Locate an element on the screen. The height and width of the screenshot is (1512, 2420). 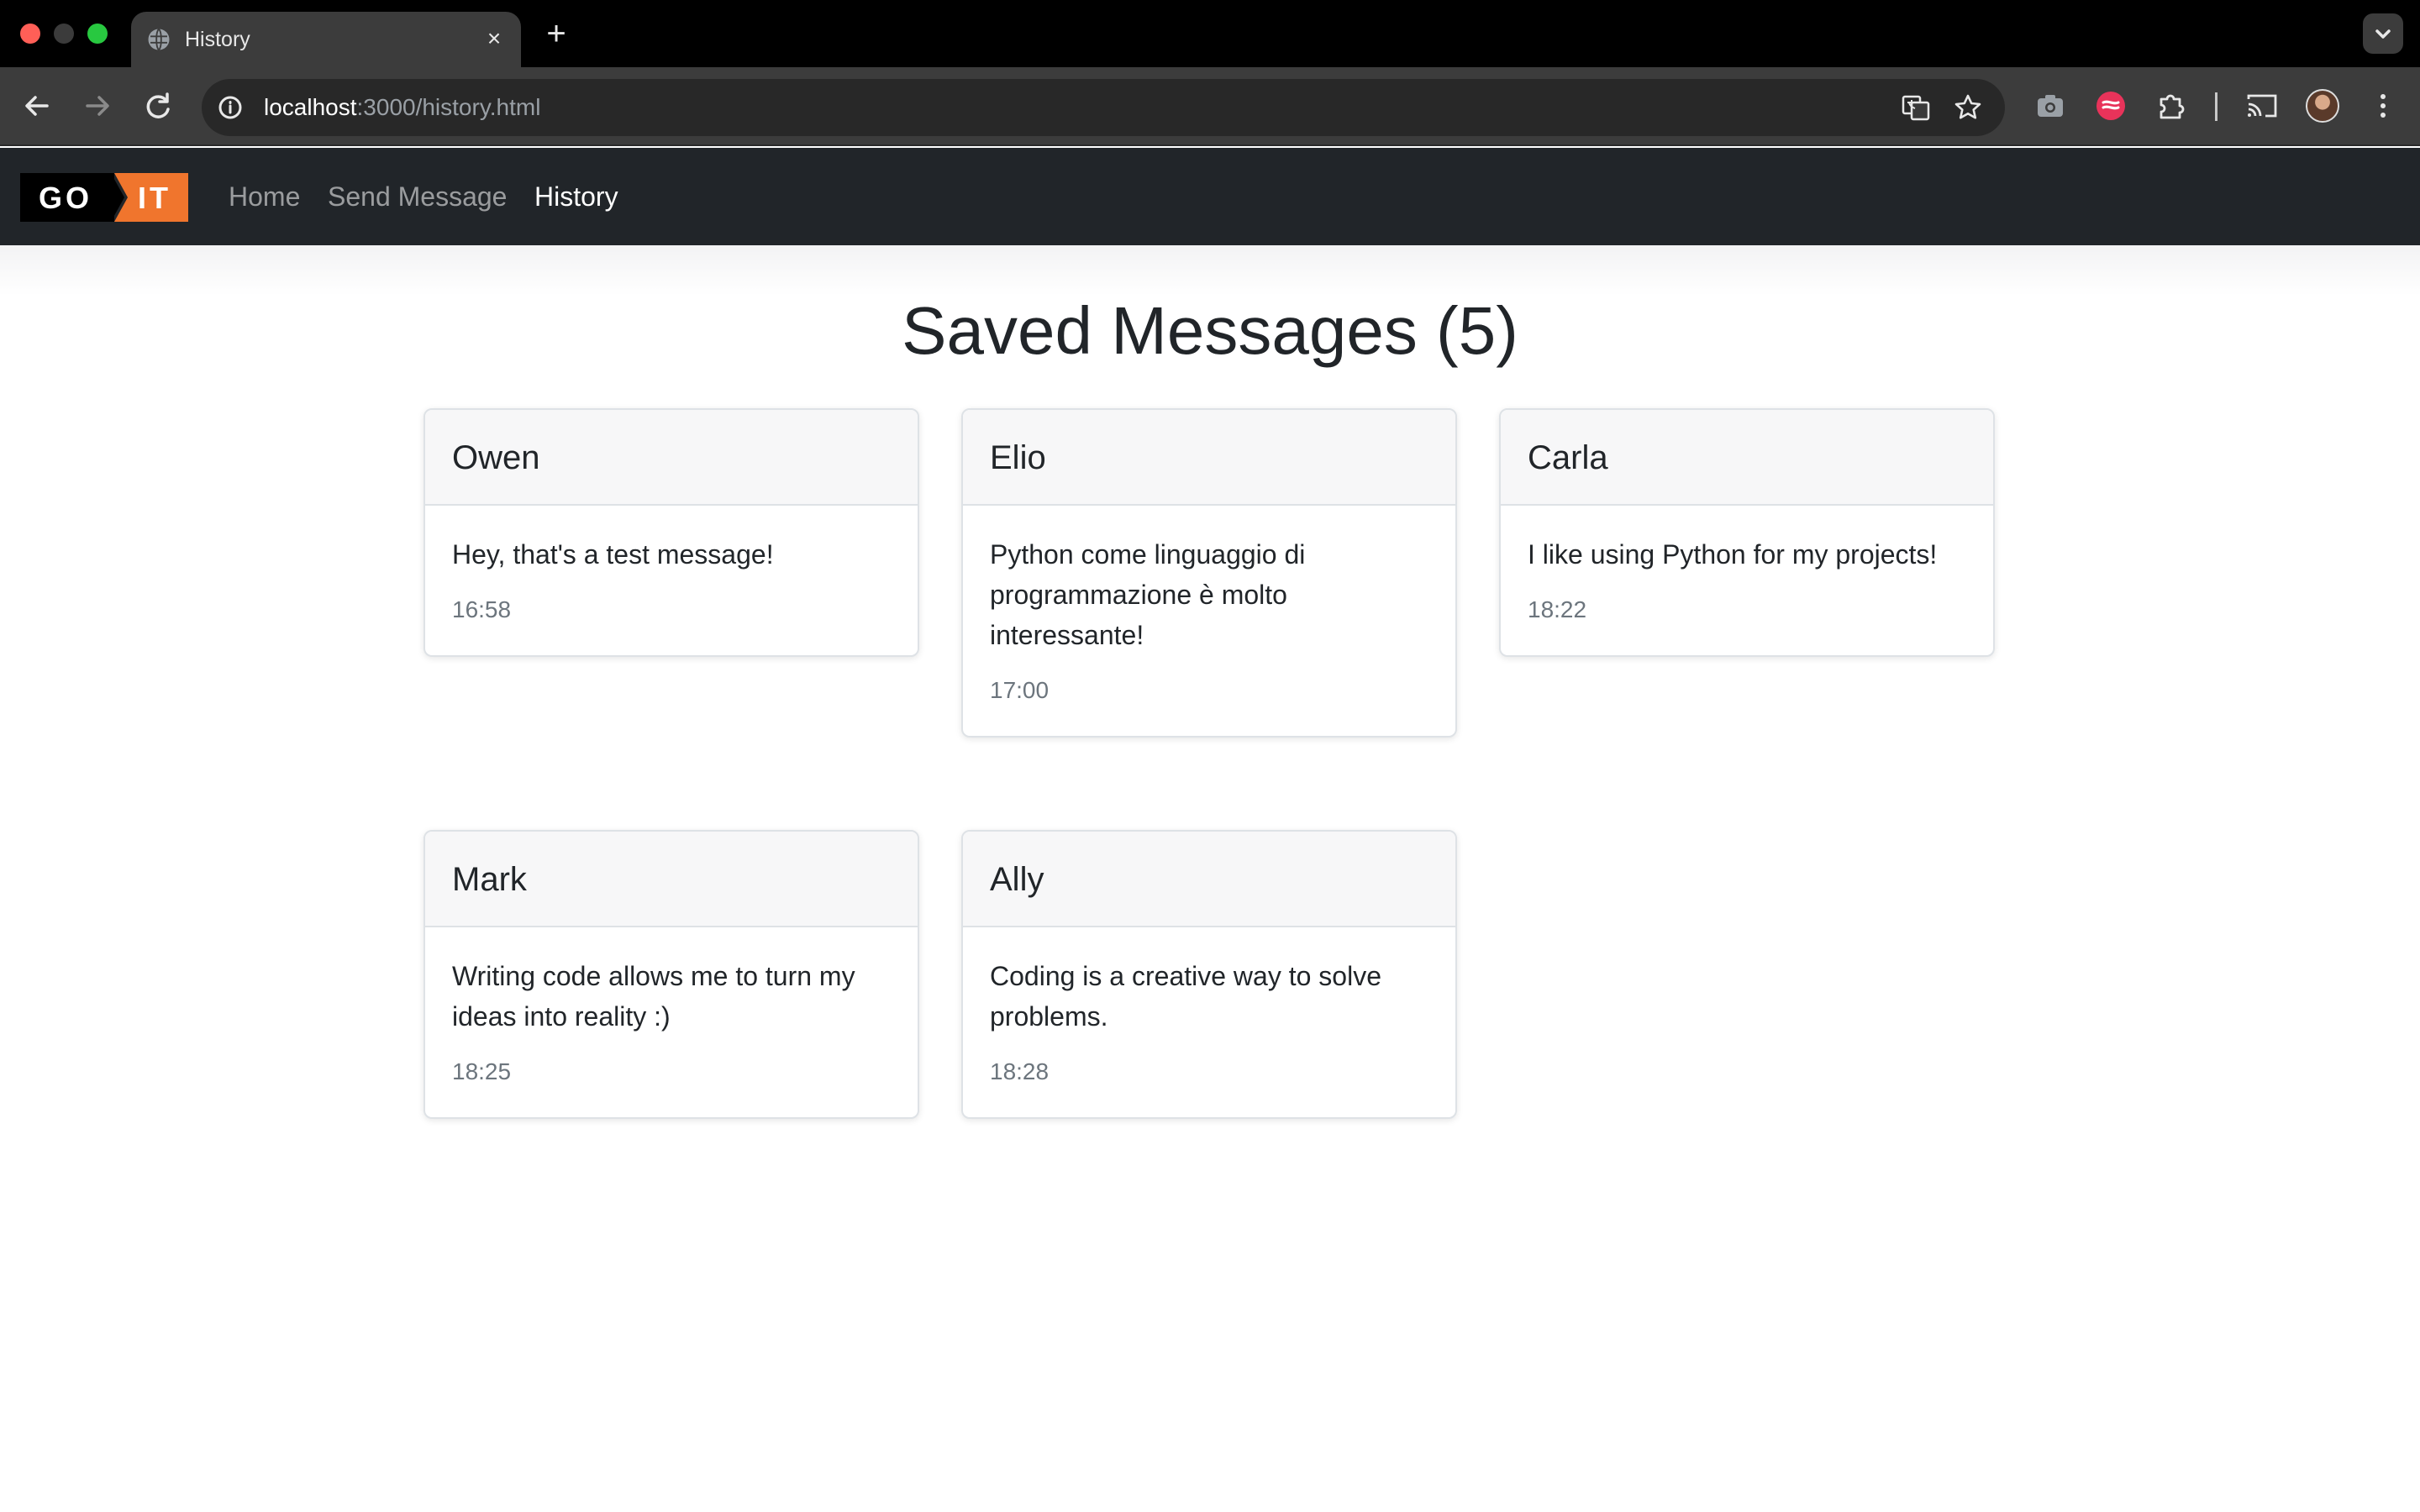
puzzle-extensions-icon is located at coordinates (2171, 106).